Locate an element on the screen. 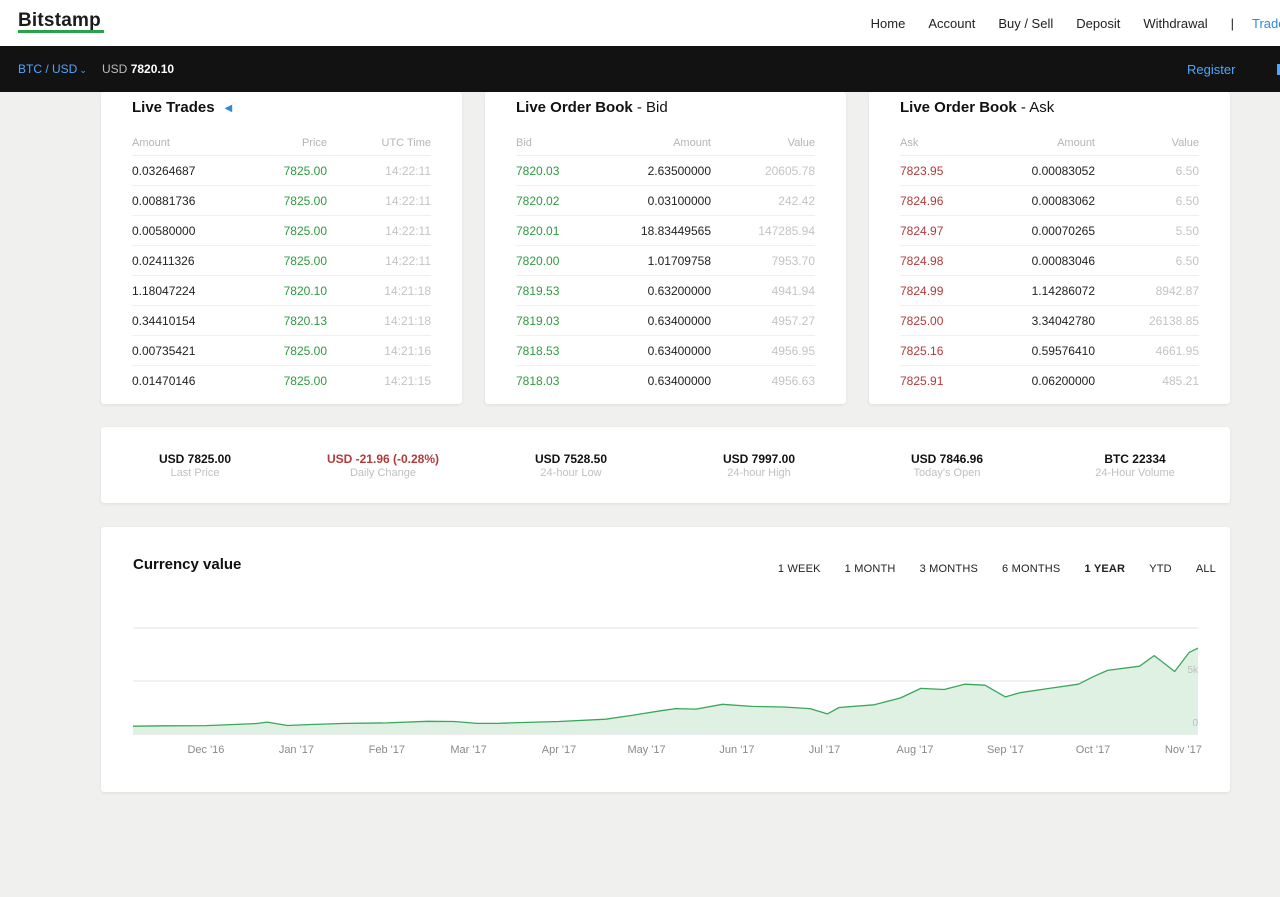 Image resolution: width=1280 pixels, height=897 pixels. nav-buy-sell: Buy / Sell is located at coordinates (1025, 23).